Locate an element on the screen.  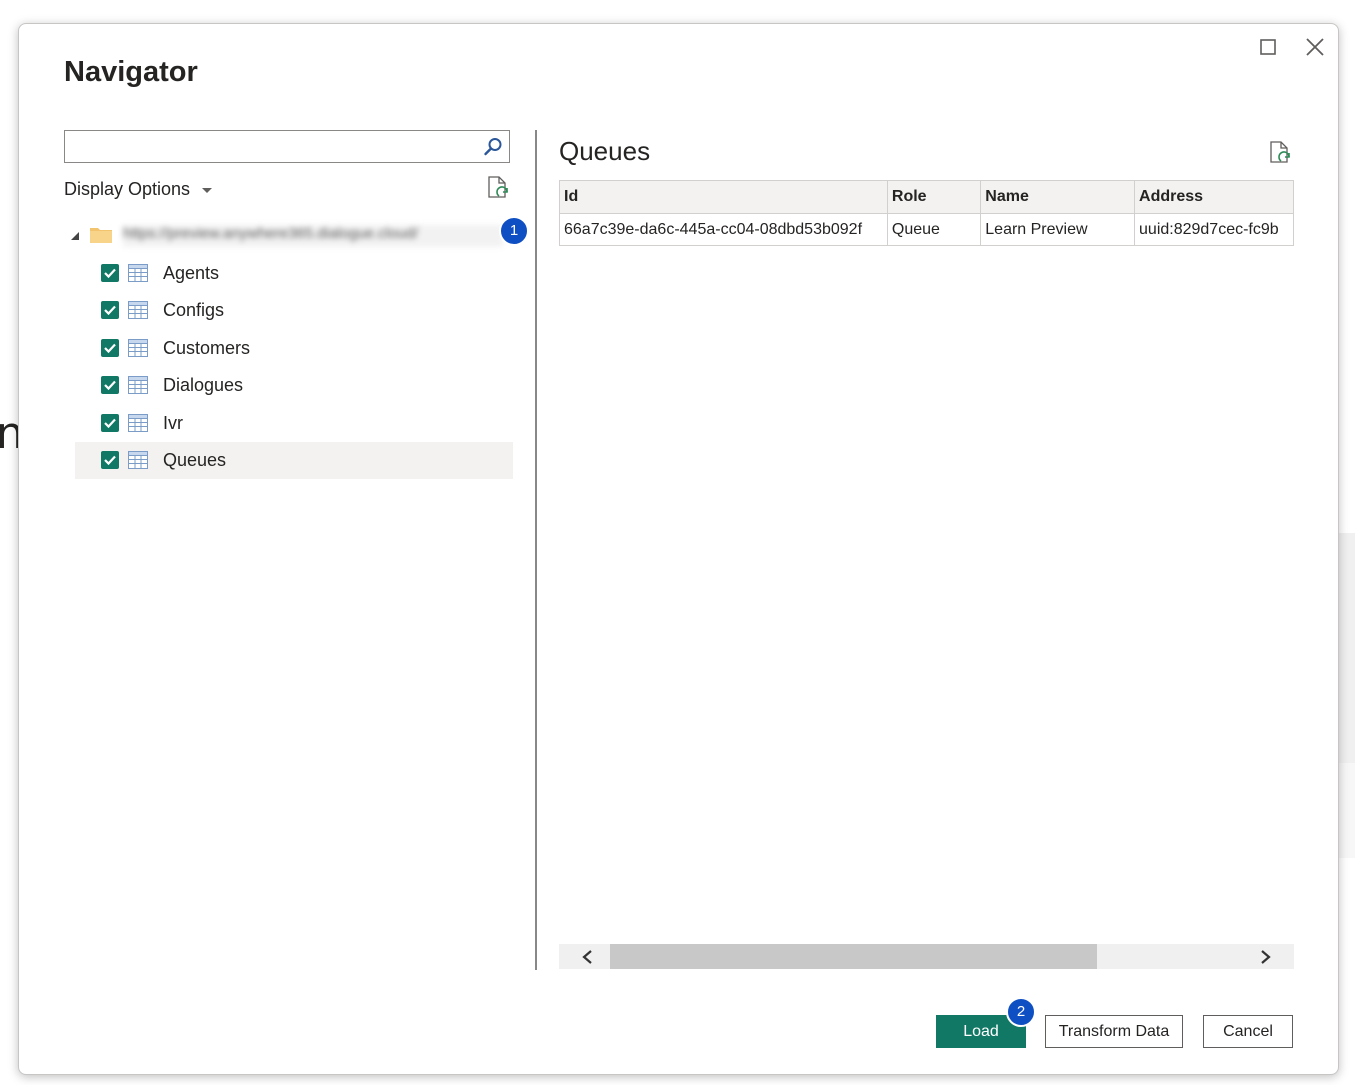
transform-data-button: Transform Data is located at coordinates (1114, 1031).